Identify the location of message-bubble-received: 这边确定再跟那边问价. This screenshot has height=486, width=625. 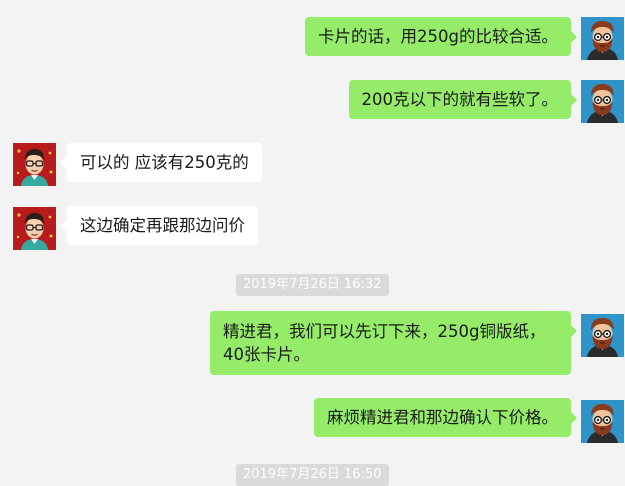
(159, 225).